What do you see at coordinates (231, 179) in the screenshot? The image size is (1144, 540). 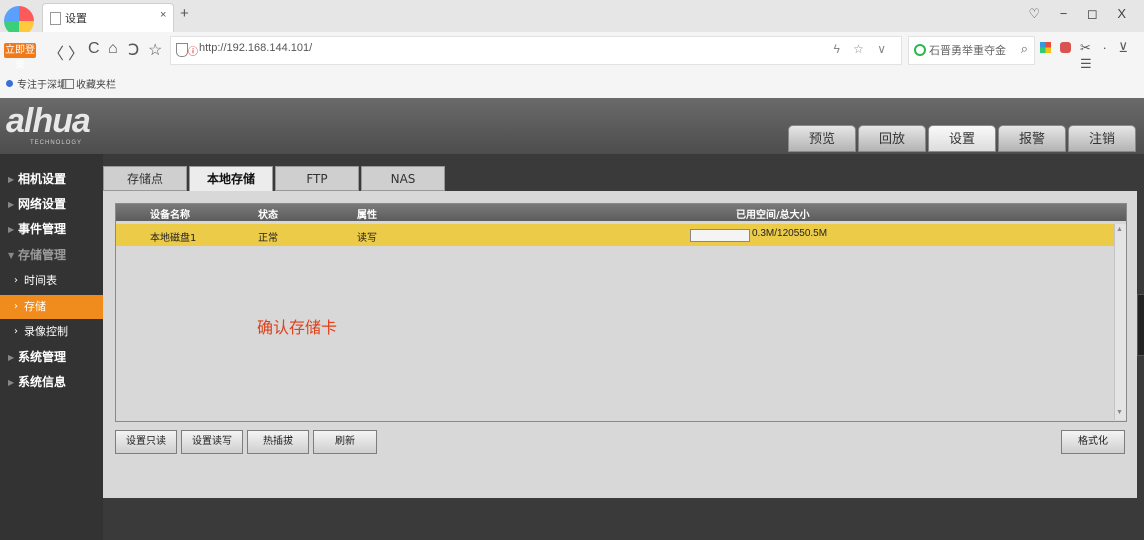 I see `tab-local-storage: 本地存储` at bounding box center [231, 179].